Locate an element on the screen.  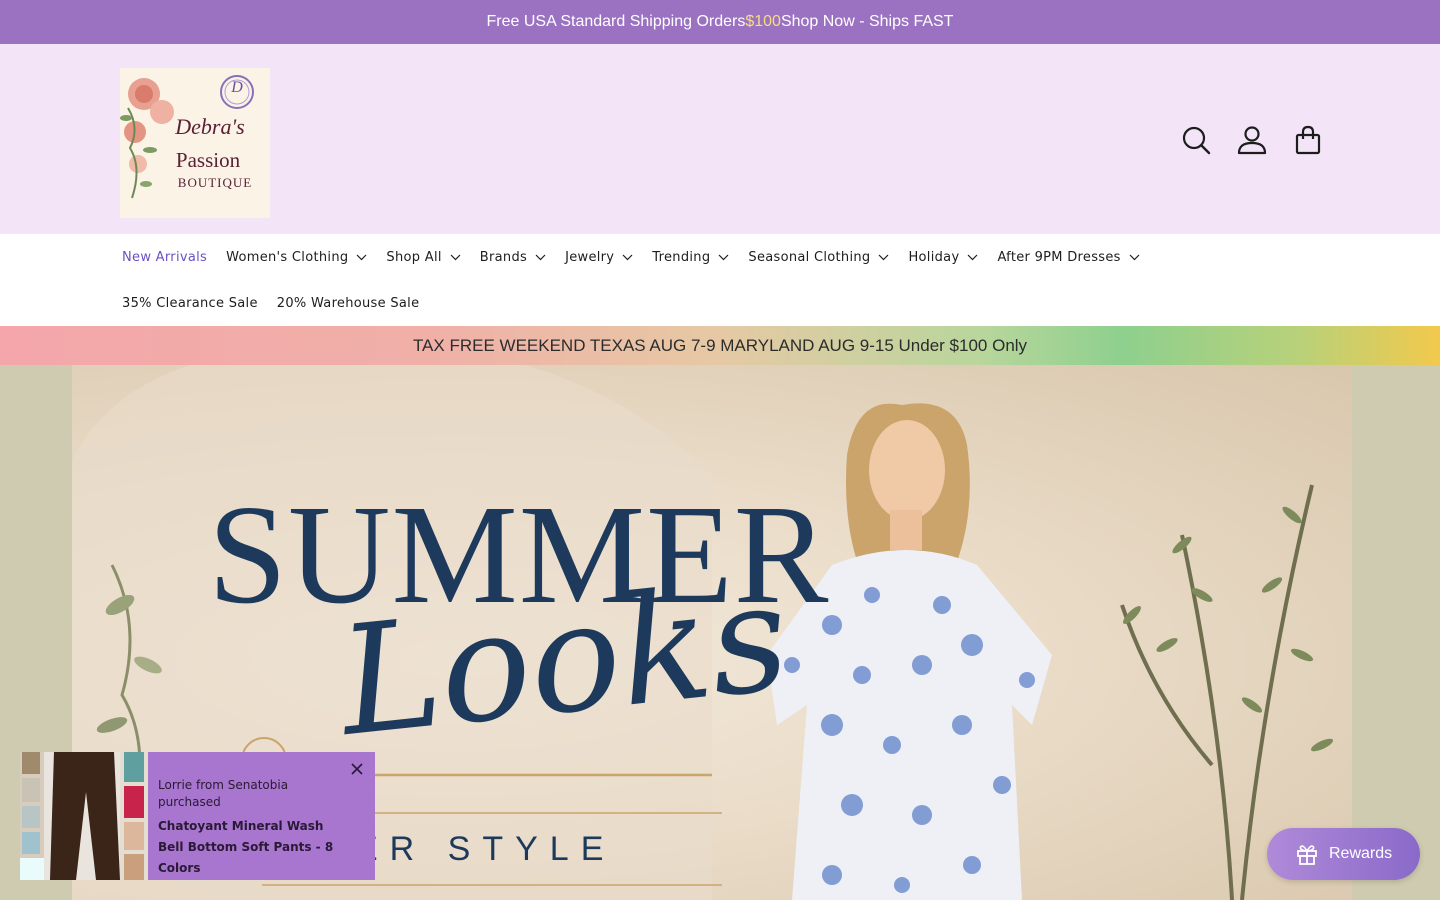
nav-item-holiday: Holiday is located at coordinates (943, 257).